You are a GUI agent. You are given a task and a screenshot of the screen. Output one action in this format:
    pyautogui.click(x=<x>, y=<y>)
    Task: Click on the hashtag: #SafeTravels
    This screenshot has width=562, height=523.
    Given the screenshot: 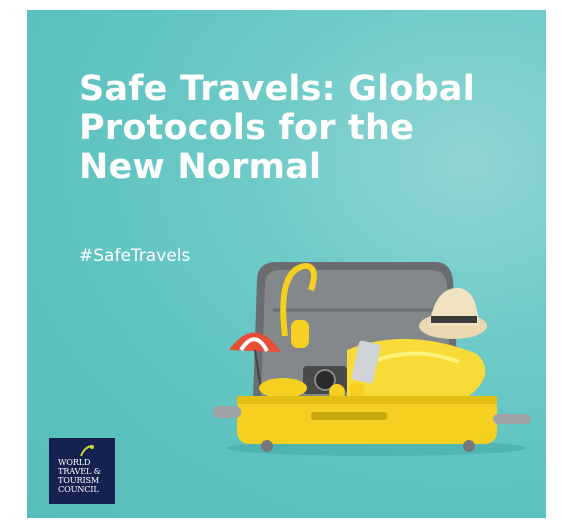 What is the action you would take?
    pyautogui.click(x=135, y=256)
    